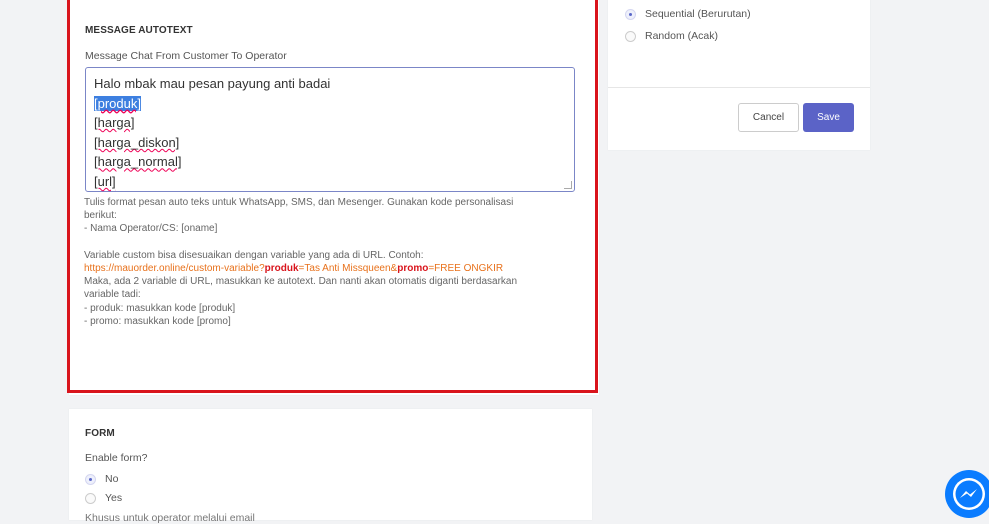 This screenshot has width=989, height=524. I want to click on form-card, so click(330, 464).